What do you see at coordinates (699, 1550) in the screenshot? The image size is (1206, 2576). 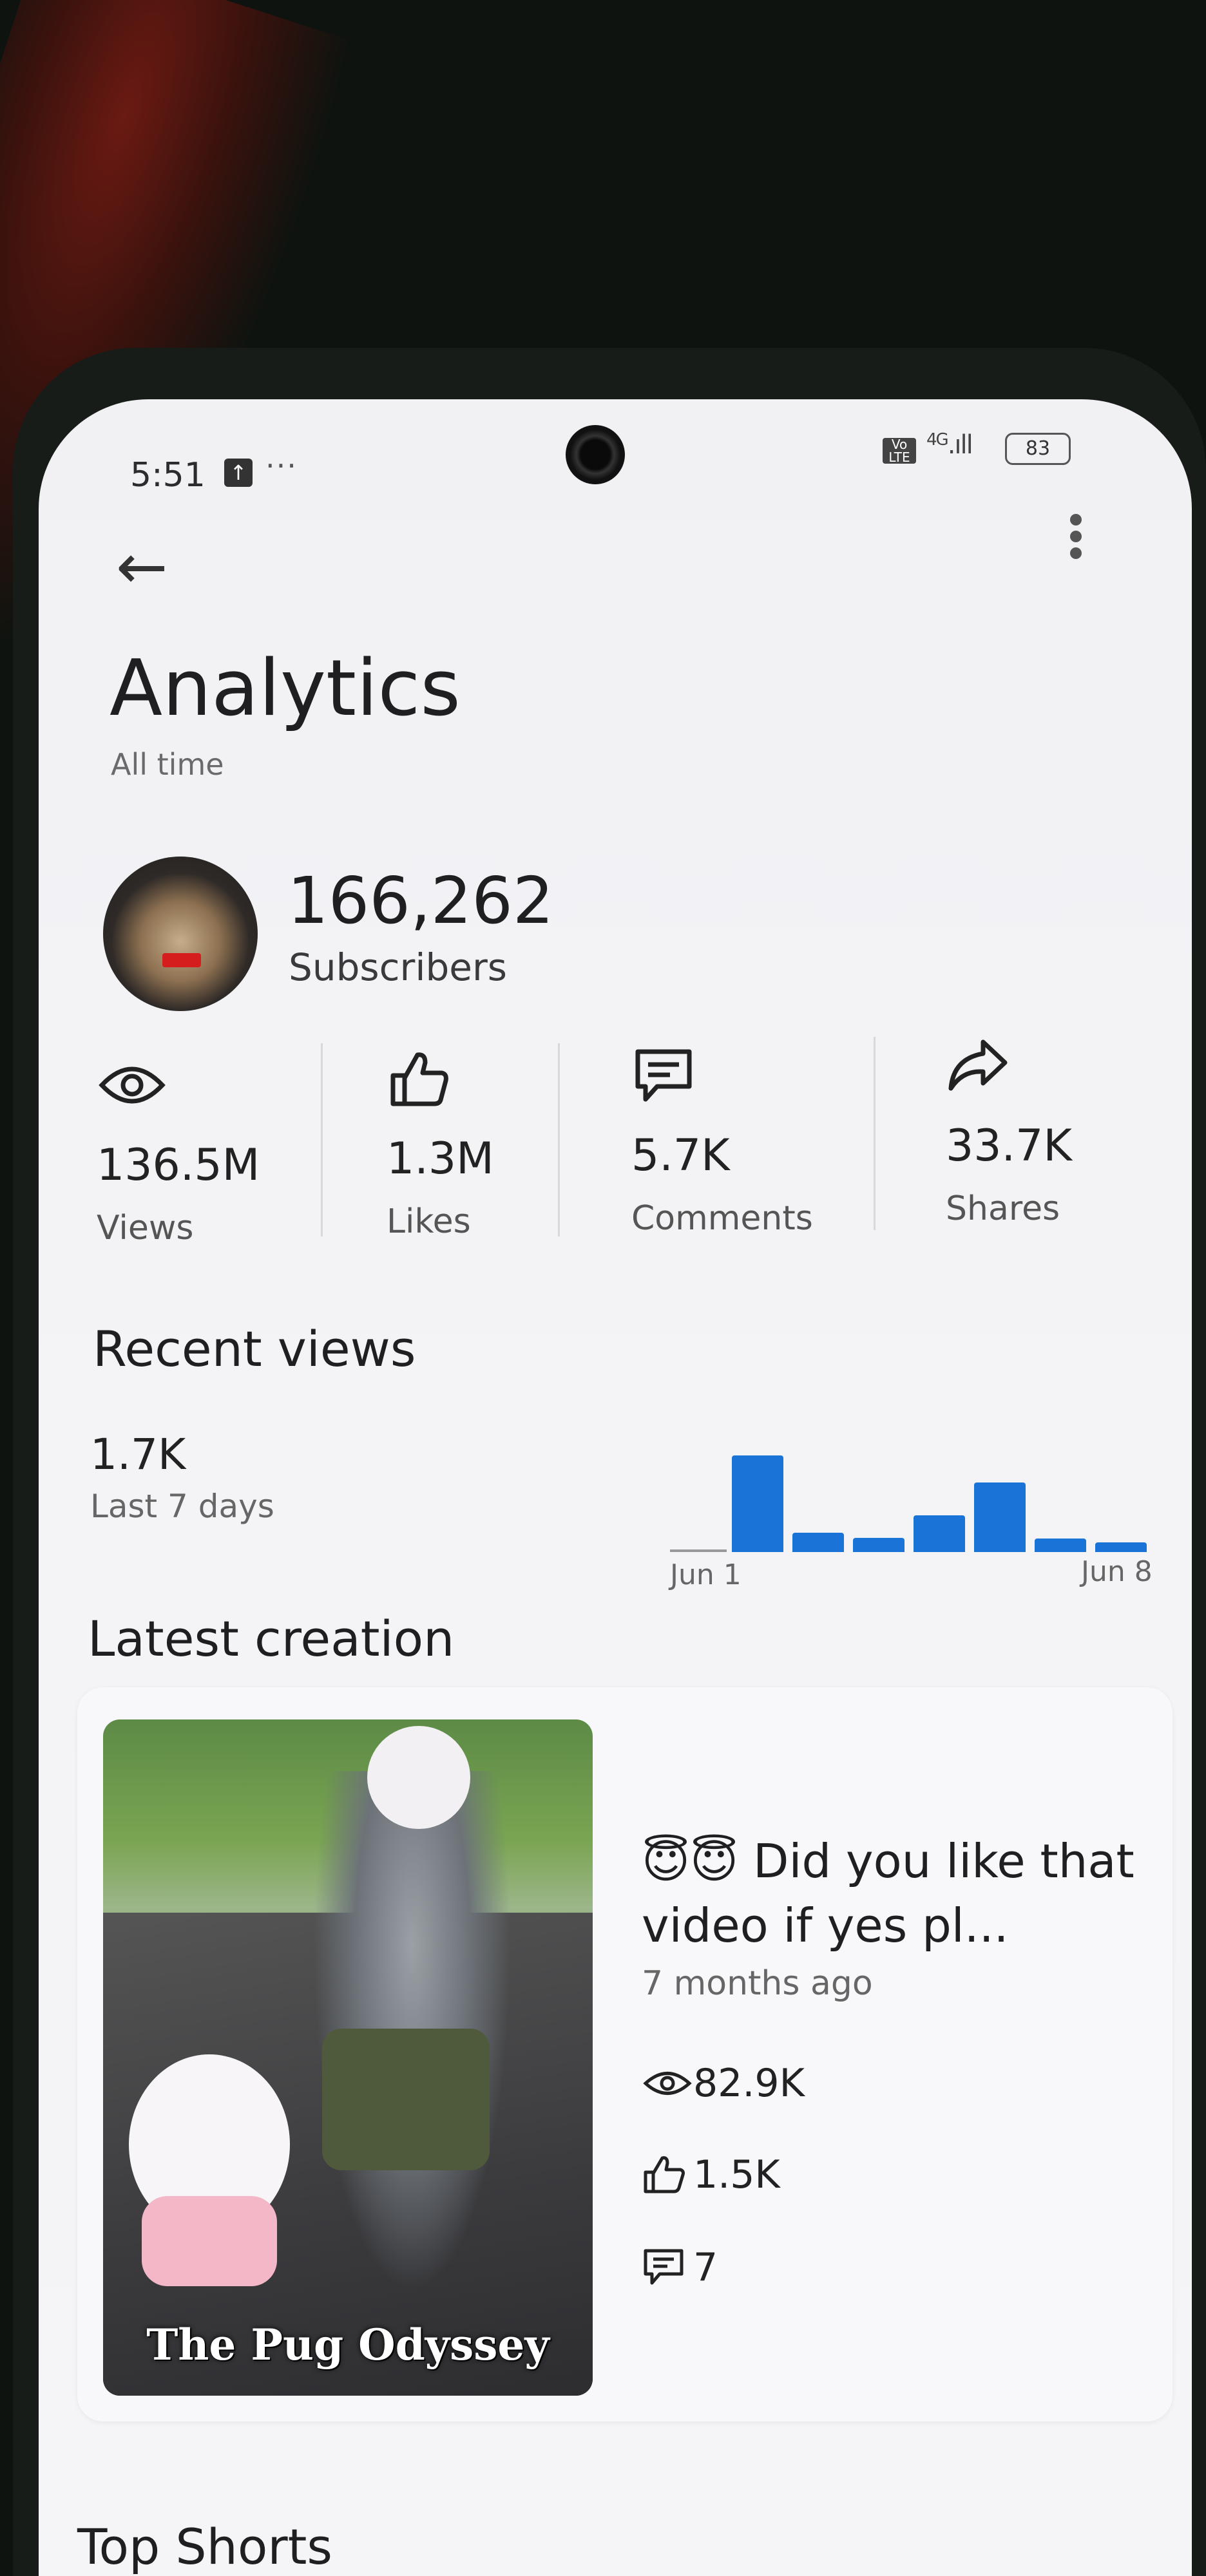 I see `chart-baseline` at bounding box center [699, 1550].